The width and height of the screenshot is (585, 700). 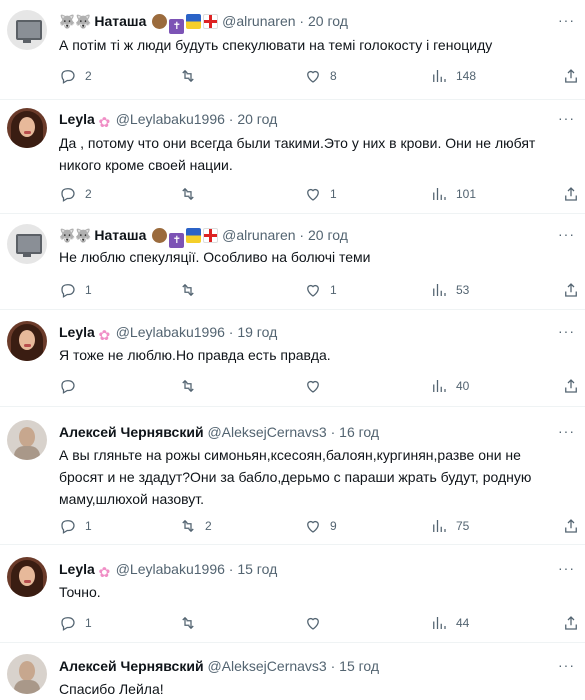 I want to click on views-button: 101, so click(x=453, y=194).